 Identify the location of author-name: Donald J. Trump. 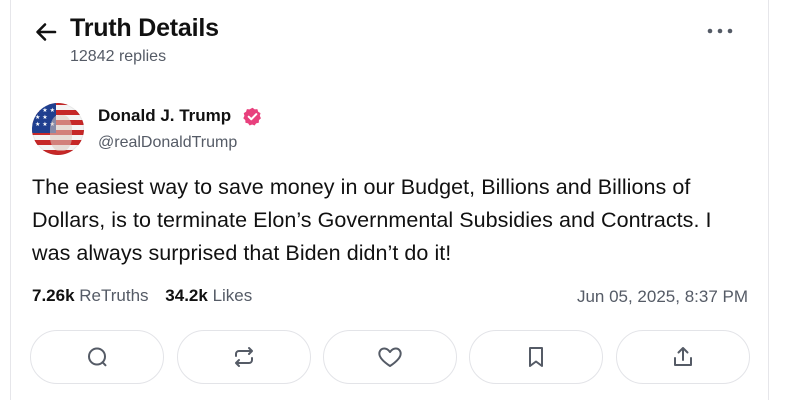
(164, 116).